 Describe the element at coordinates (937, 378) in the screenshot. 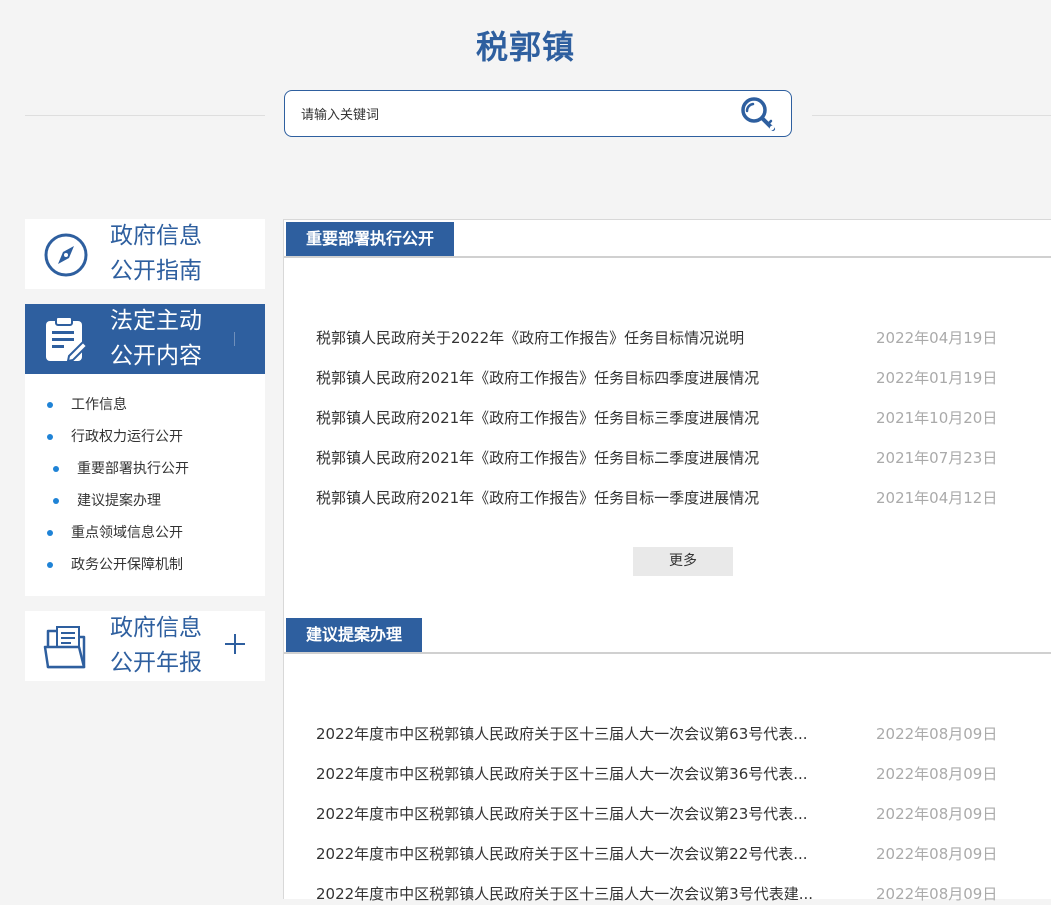

I see `list-item-date: 2022年01月19日` at that location.